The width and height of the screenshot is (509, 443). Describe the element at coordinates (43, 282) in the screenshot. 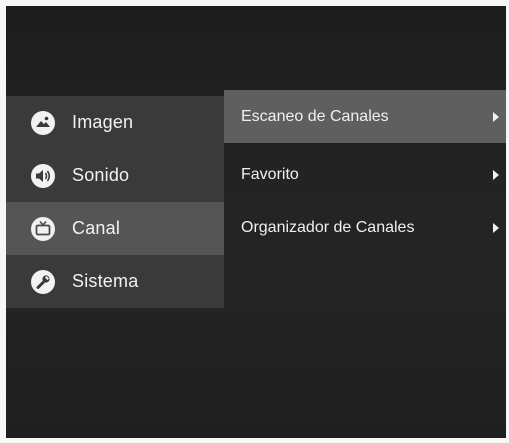

I see `wrench-icon` at that location.